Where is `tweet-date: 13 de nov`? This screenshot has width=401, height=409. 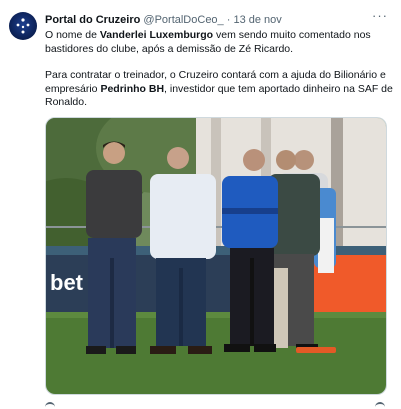
tweet-date: 13 de nov is located at coordinates (257, 20).